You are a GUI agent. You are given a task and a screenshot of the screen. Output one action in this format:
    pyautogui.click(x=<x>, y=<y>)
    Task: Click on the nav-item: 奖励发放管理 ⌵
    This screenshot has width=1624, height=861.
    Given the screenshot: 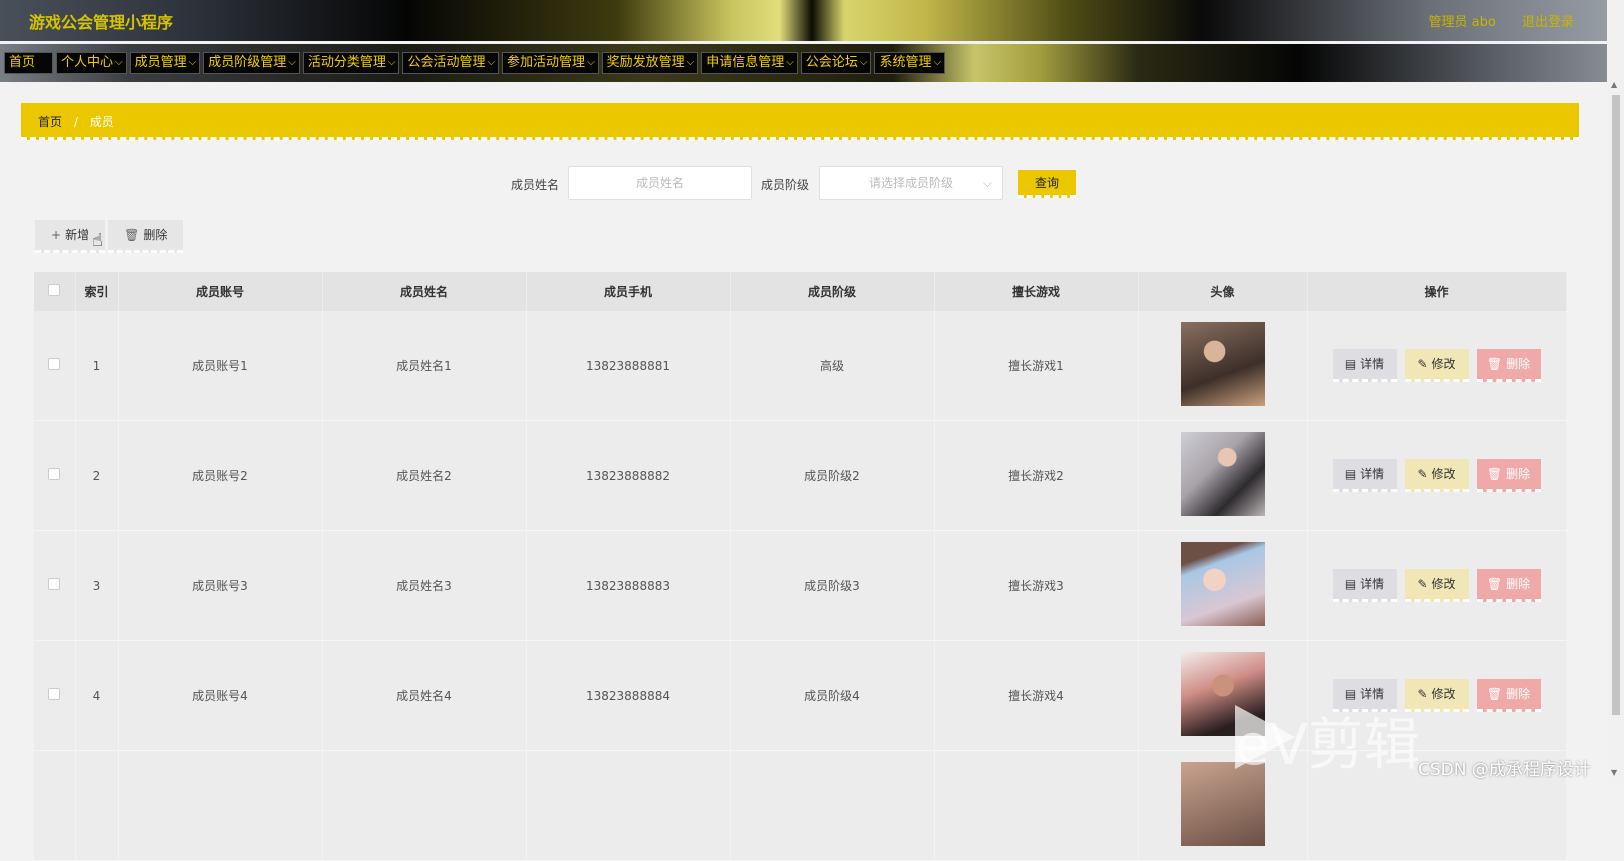 What is the action you would take?
    pyautogui.click(x=650, y=63)
    